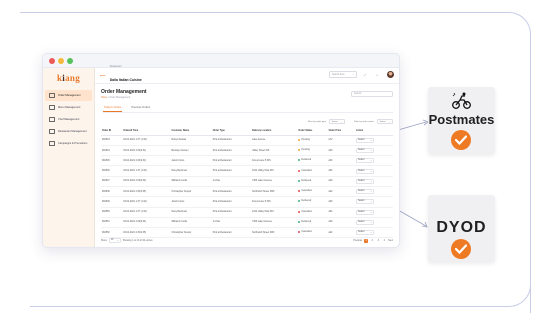 The image size is (540, 330). What do you see at coordinates (52, 95) in the screenshot?
I see `orders-icon` at bounding box center [52, 95].